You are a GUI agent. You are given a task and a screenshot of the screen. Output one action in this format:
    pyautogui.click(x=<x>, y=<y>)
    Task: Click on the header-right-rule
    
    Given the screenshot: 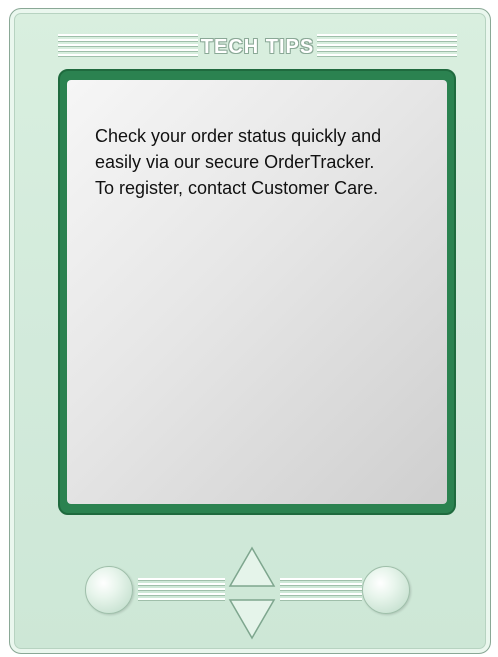 What is the action you would take?
    pyautogui.click(x=387, y=47)
    